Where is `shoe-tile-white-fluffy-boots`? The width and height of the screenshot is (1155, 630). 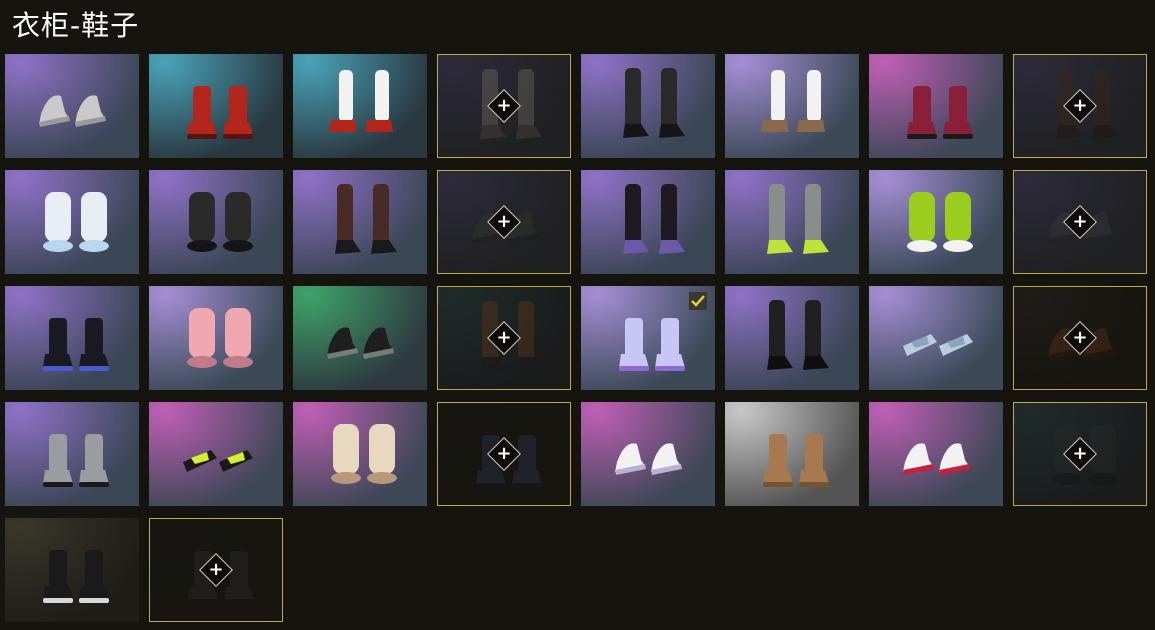 shoe-tile-white-fluffy-boots is located at coordinates (72, 222).